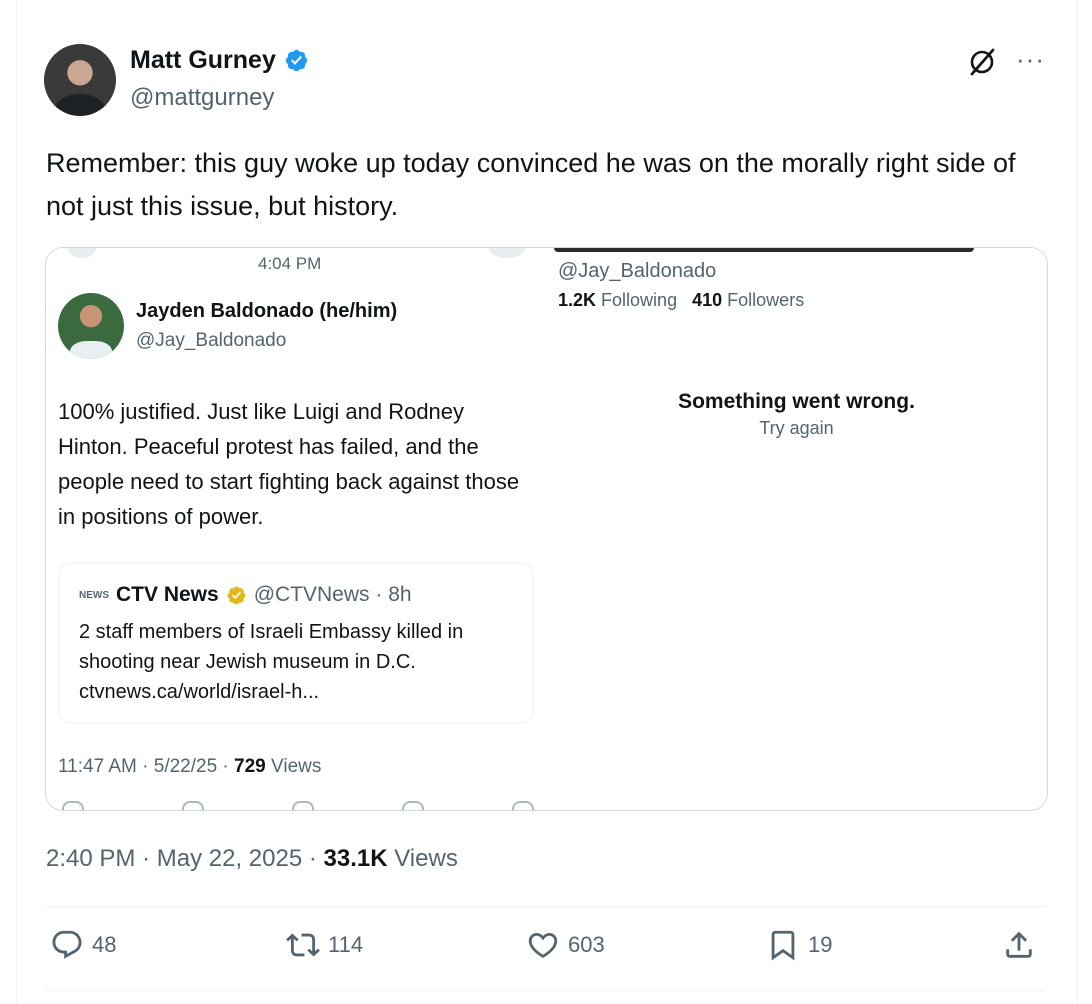  Describe the element at coordinates (296, 805) in the screenshot. I see `cut-off-action-icons` at that location.